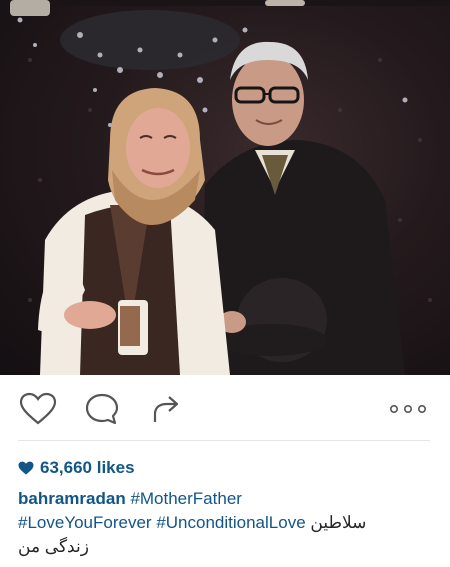 Image resolution: width=450 pixels, height=567 pixels. What do you see at coordinates (224, 440) in the screenshot?
I see `divider` at bounding box center [224, 440].